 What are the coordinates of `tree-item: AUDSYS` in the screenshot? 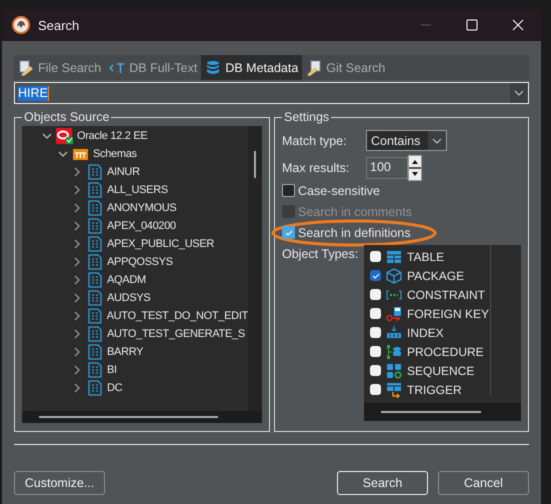 It's located at (135, 298).